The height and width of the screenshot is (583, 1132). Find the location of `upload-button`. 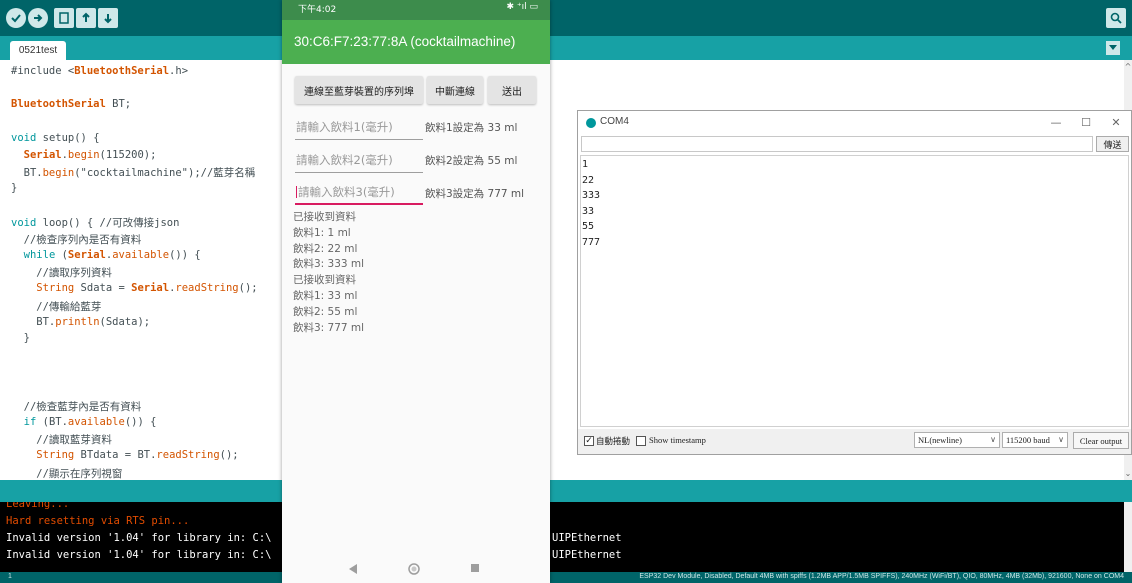

upload-button is located at coordinates (38, 18).